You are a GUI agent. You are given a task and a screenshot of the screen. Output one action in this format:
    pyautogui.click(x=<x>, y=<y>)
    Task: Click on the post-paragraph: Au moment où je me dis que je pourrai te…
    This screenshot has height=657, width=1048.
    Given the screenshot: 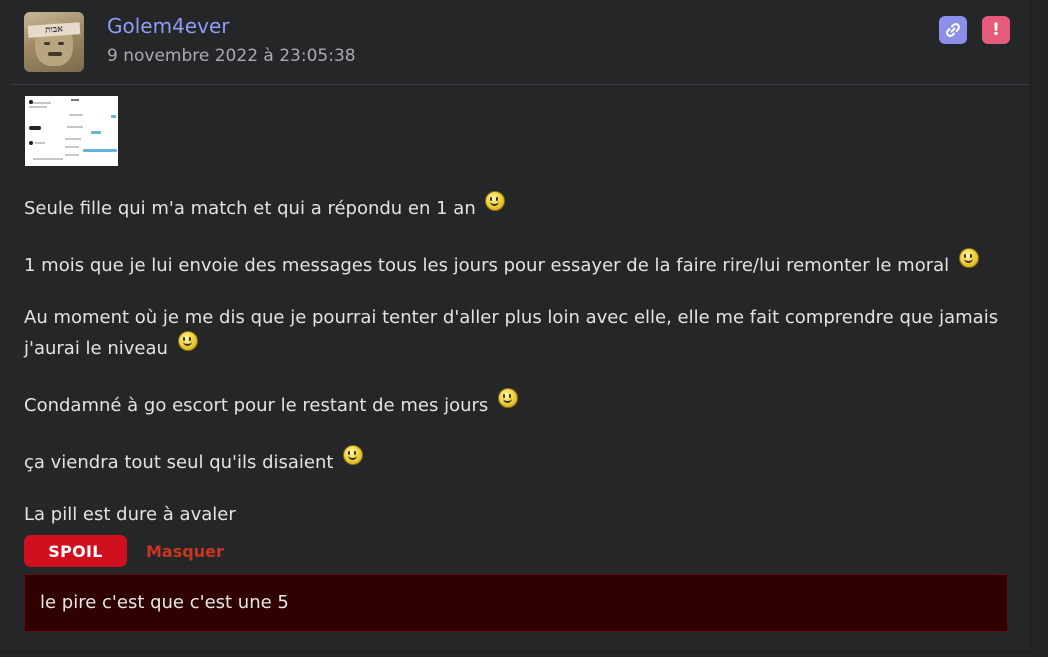 What is the action you would take?
    pyautogui.click(x=514, y=333)
    